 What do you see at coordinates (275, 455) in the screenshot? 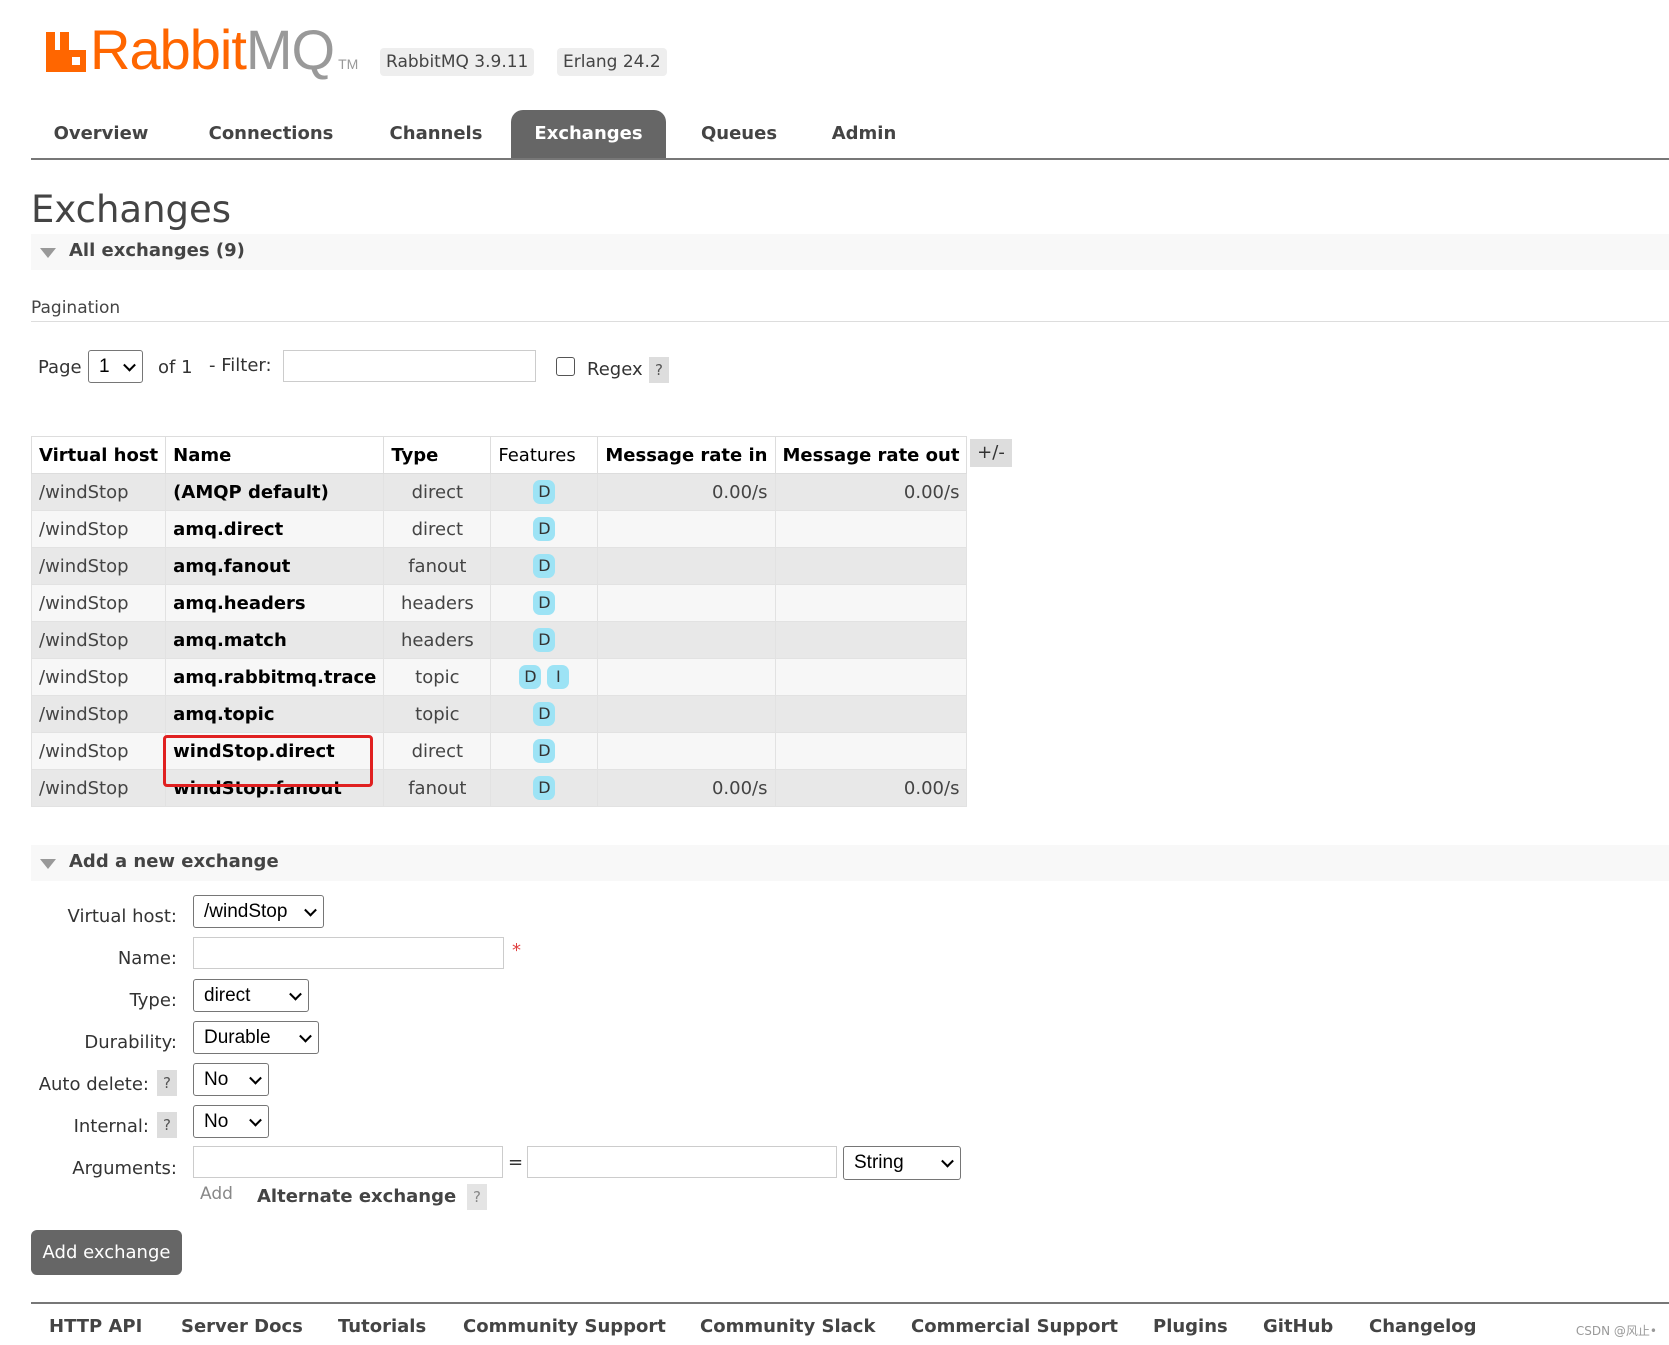
I see `col-name: Name` at bounding box center [275, 455].